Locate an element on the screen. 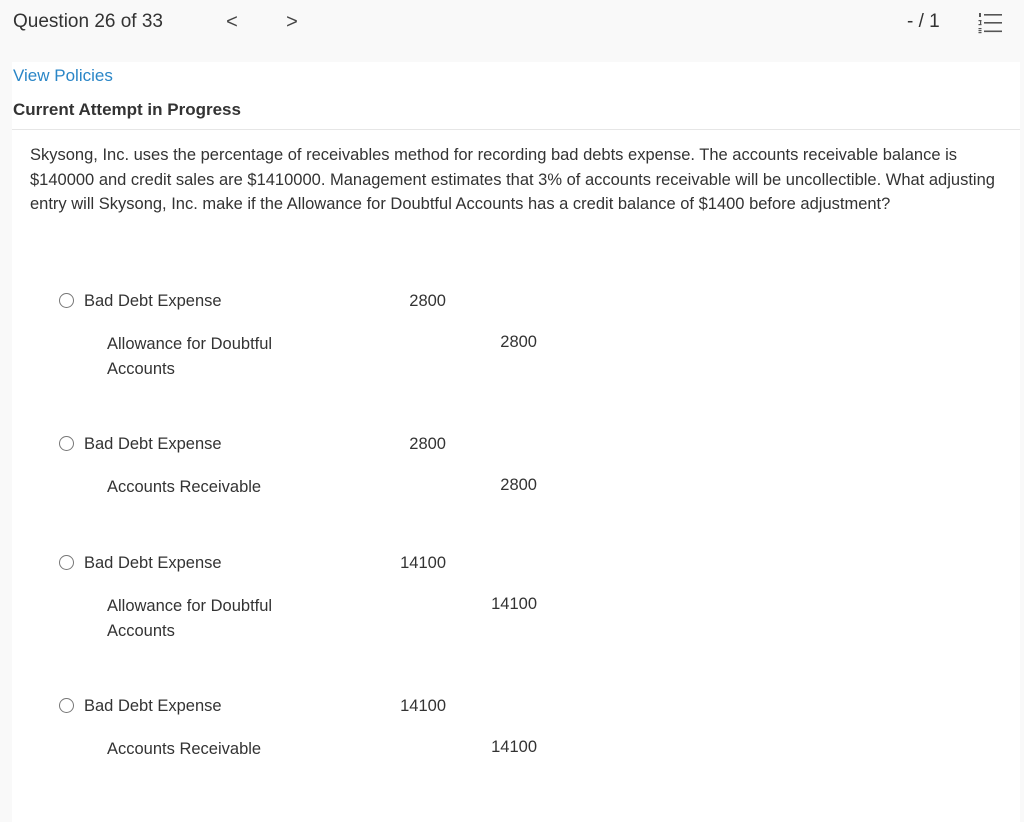 This screenshot has width=1024, height=822. question-counter: Question 26 of 33 is located at coordinates (88, 21).